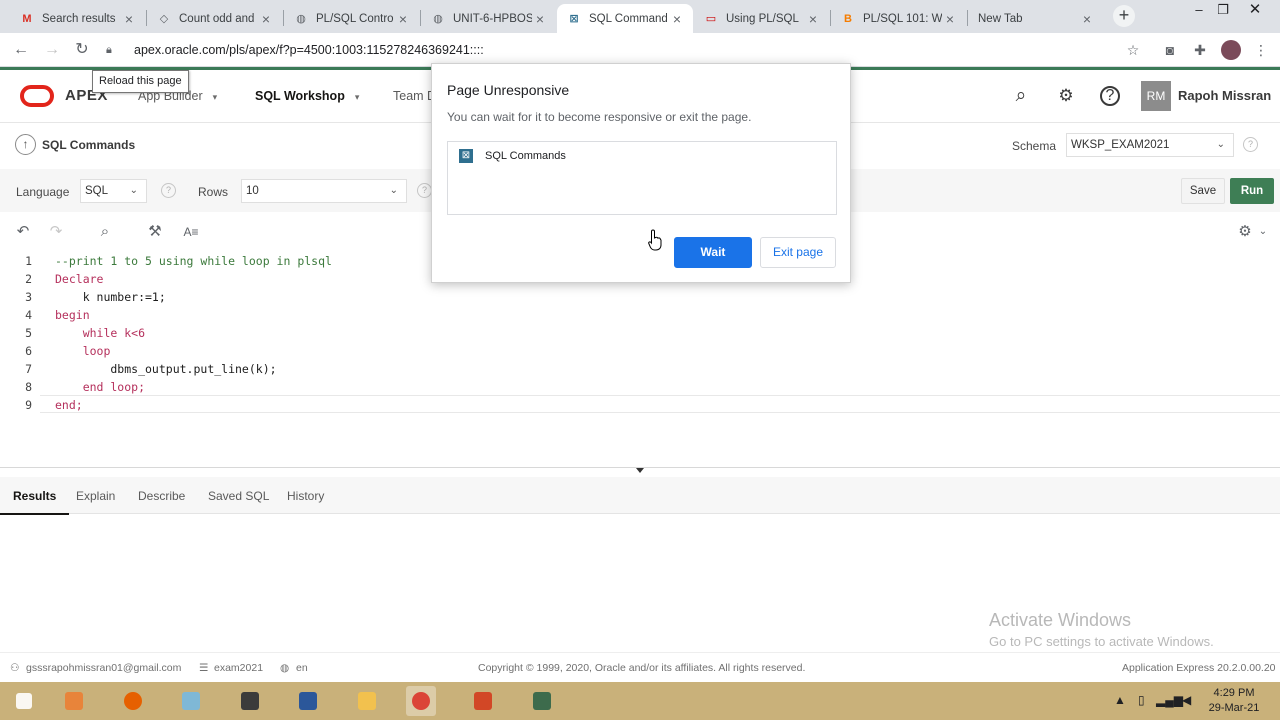 The image size is (1280, 720). What do you see at coordinates (217, 18) in the screenshot?
I see `tab-title: Count odd and` at bounding box center [217, 18].